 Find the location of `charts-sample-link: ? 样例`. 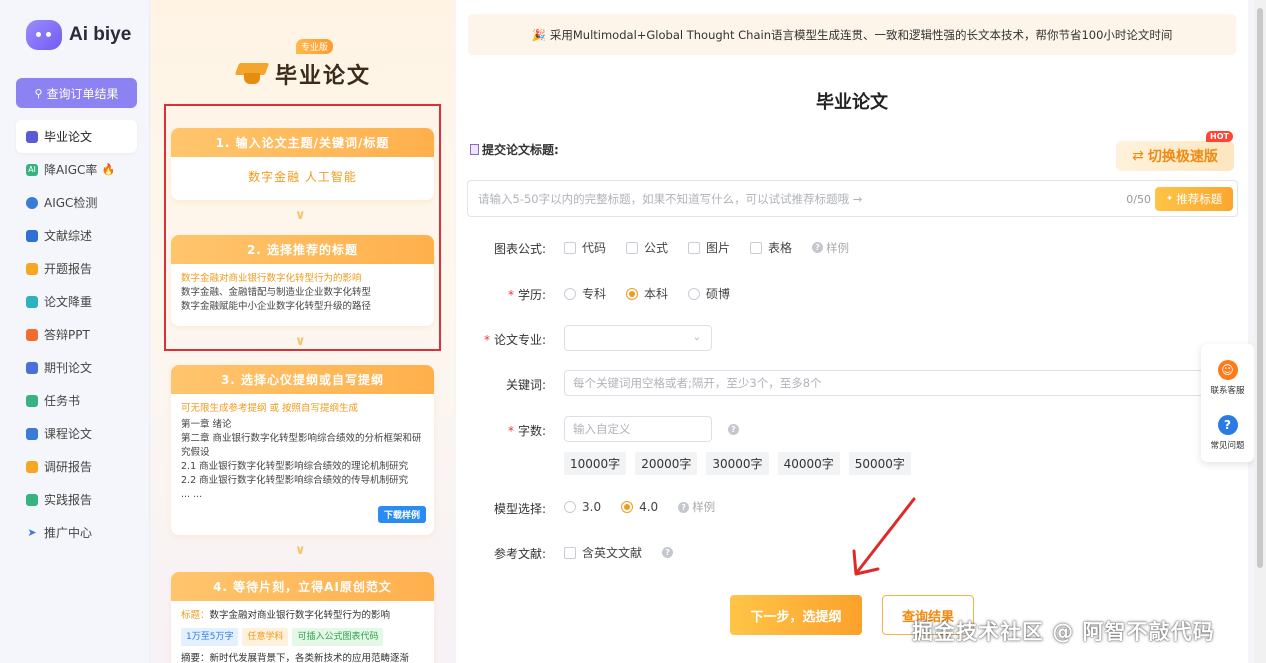

charts-sample-link: ? 样例 is located at coordinates (830, 248).